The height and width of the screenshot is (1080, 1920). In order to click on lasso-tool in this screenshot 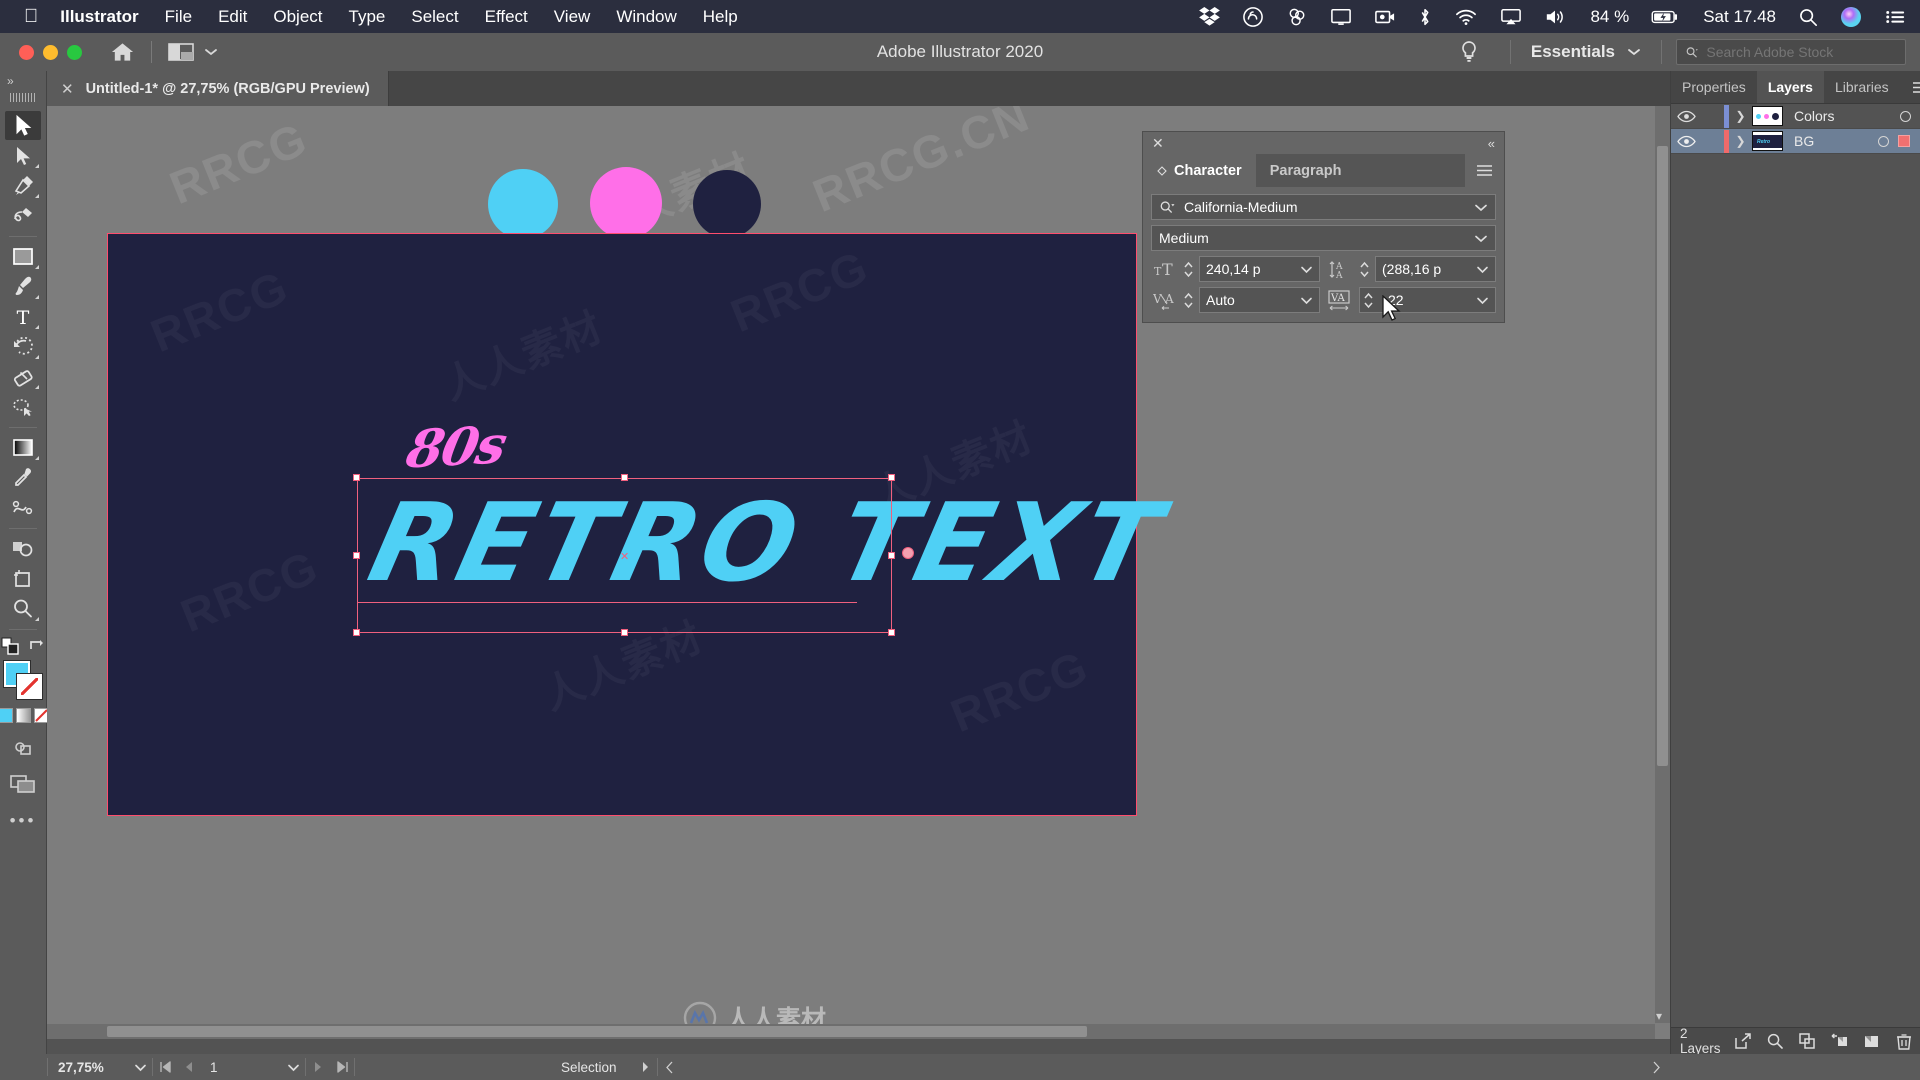, I will do `click(23, 406)`.